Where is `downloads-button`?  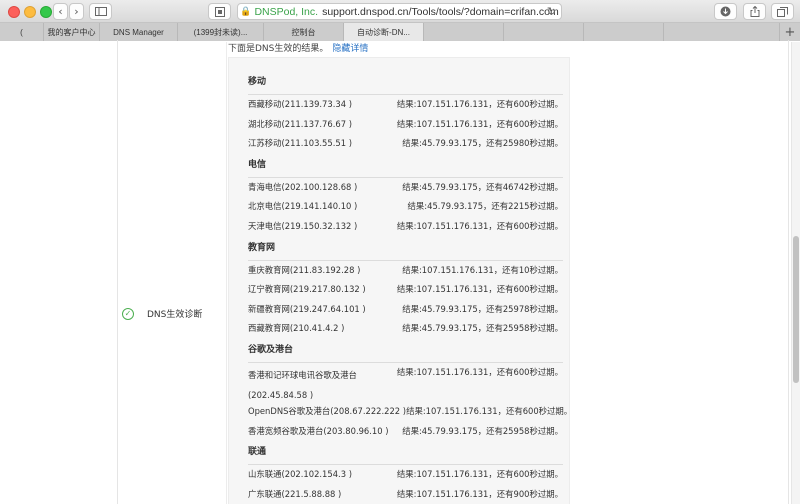
downloads-button is located at coordinates (725, 11).